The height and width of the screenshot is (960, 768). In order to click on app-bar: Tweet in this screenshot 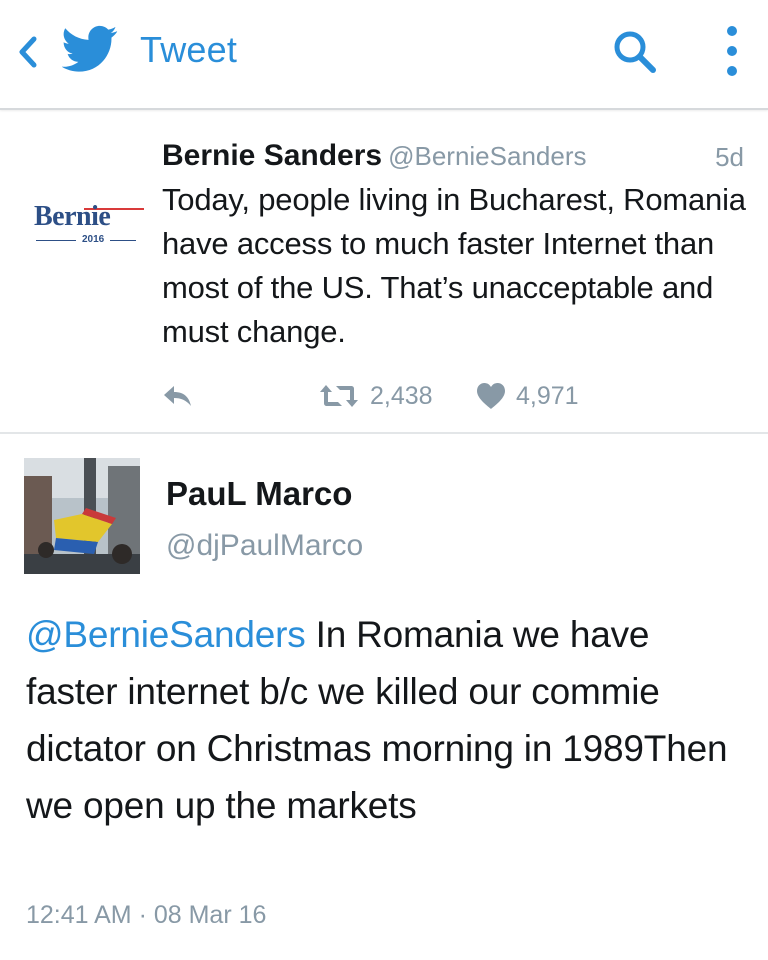, I will do `click(384, 55)`.